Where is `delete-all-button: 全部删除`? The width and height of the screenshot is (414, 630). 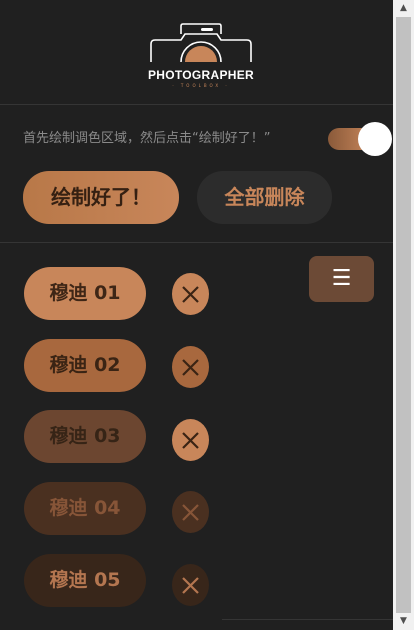
delete-all-button: 全部删除 is located at coordinates (264, 197).